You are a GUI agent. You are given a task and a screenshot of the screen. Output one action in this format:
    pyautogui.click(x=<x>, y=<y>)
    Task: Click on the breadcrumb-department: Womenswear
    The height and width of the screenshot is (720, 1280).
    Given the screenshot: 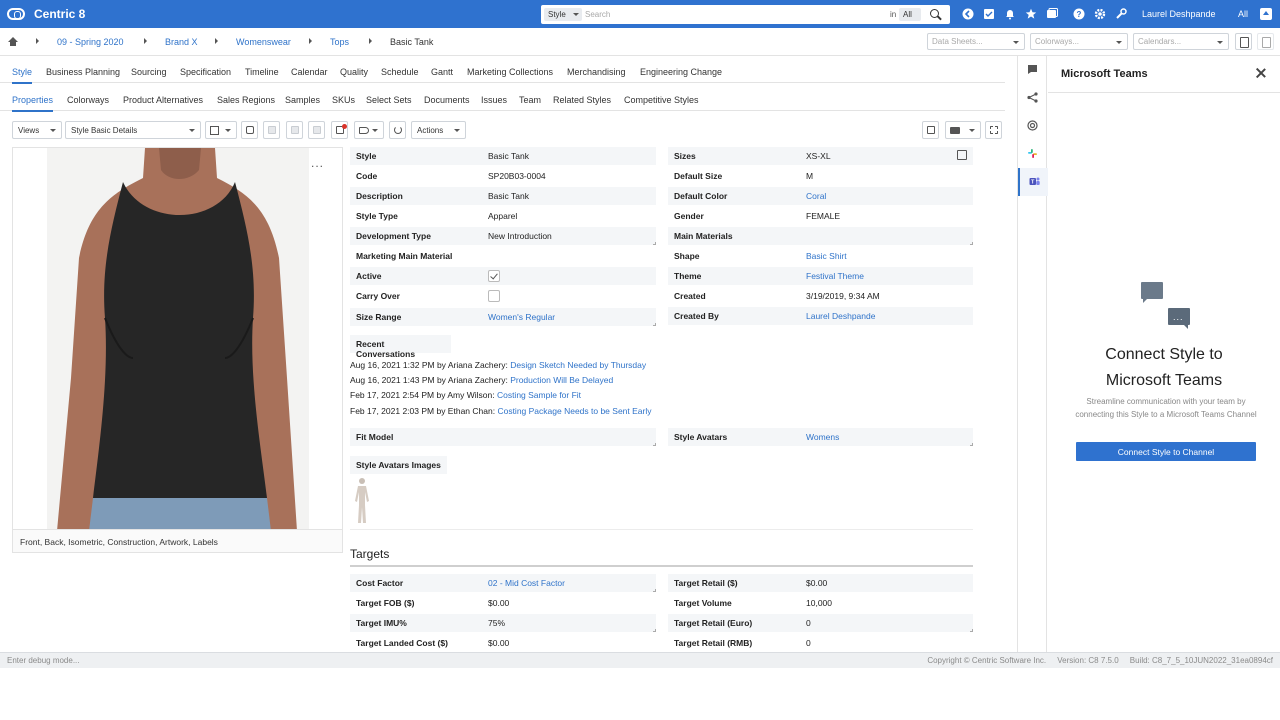 What is the action you would take?
    pyautogui.click(x=263, y=42)
    